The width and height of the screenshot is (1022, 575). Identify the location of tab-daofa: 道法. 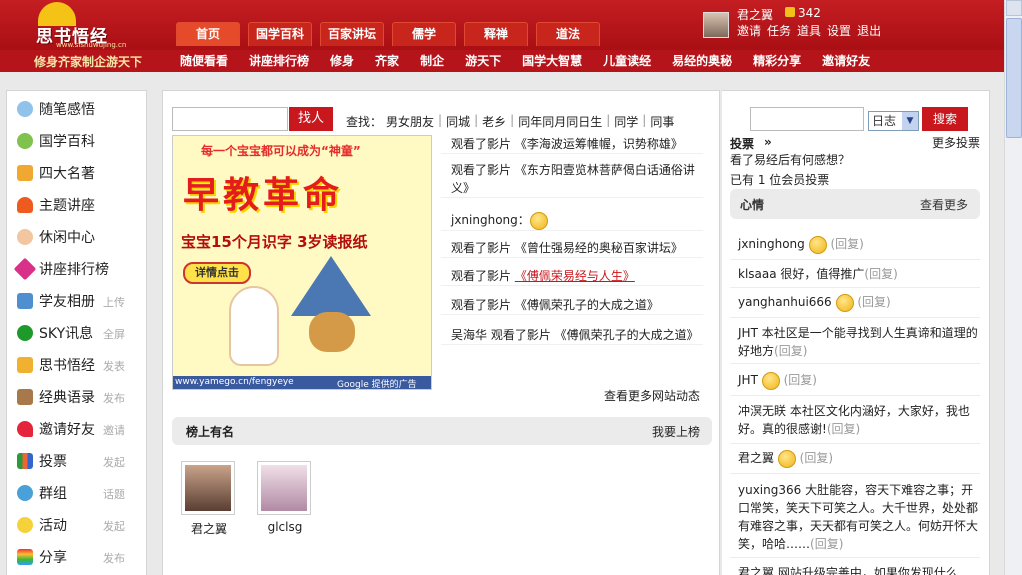
(568, 34).